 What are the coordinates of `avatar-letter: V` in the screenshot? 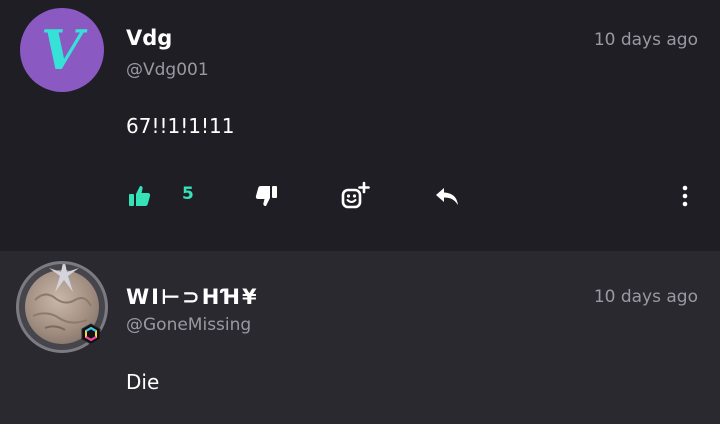 It's located at (62, 50).